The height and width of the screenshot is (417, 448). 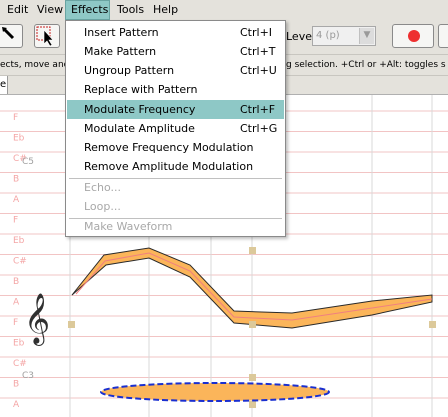 I want to click on treble-clef-icon: 𝄞, so click(x=37, y=319).